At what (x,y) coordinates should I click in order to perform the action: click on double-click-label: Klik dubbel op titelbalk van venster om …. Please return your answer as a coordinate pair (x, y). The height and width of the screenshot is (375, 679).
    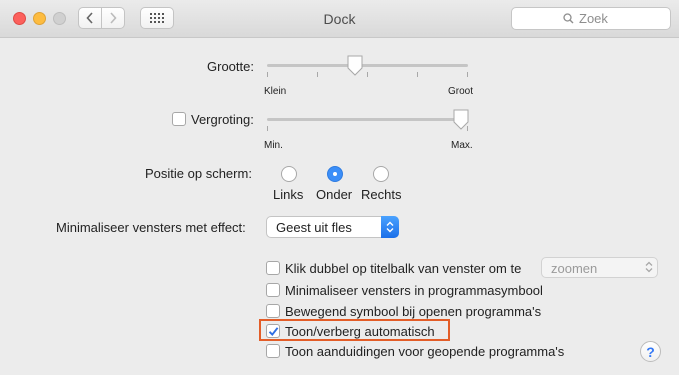
    Looking at the image, I should click on (403, 268).